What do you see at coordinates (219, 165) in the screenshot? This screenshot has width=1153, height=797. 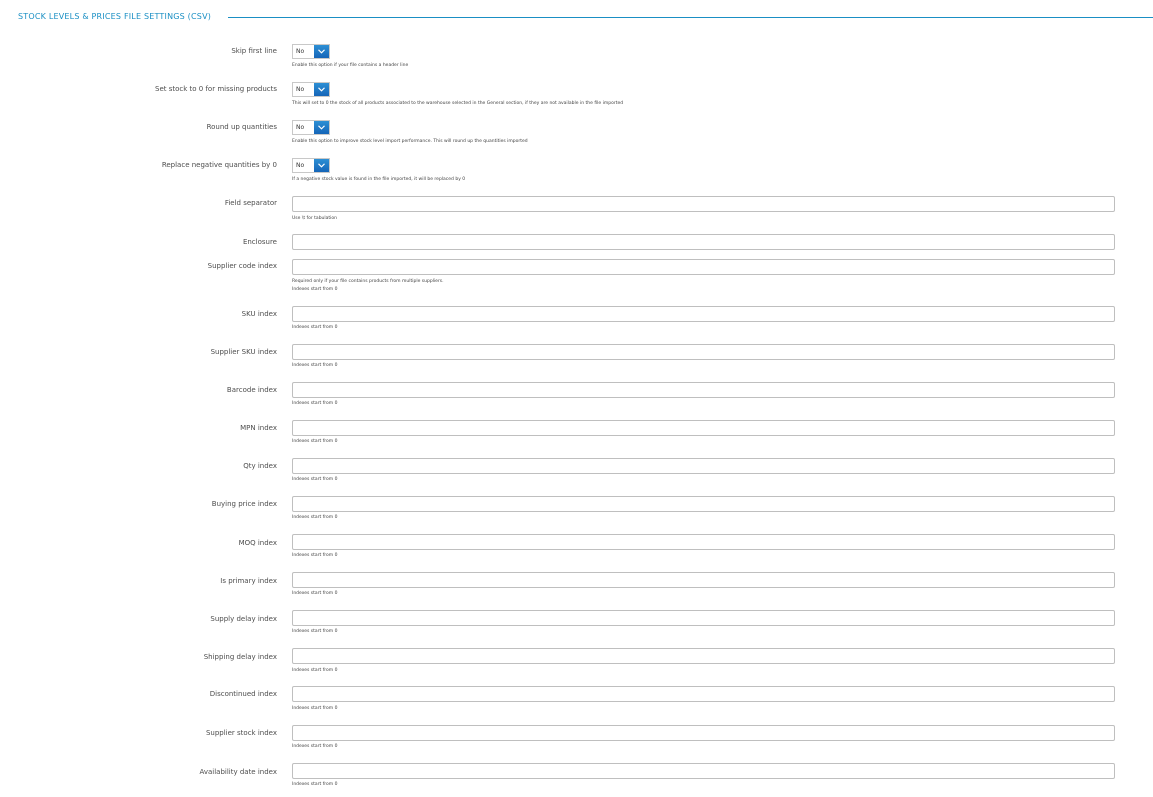 I see `replace-negative-label: Replace negative quantities by 0` at bounding box center [219, 165].